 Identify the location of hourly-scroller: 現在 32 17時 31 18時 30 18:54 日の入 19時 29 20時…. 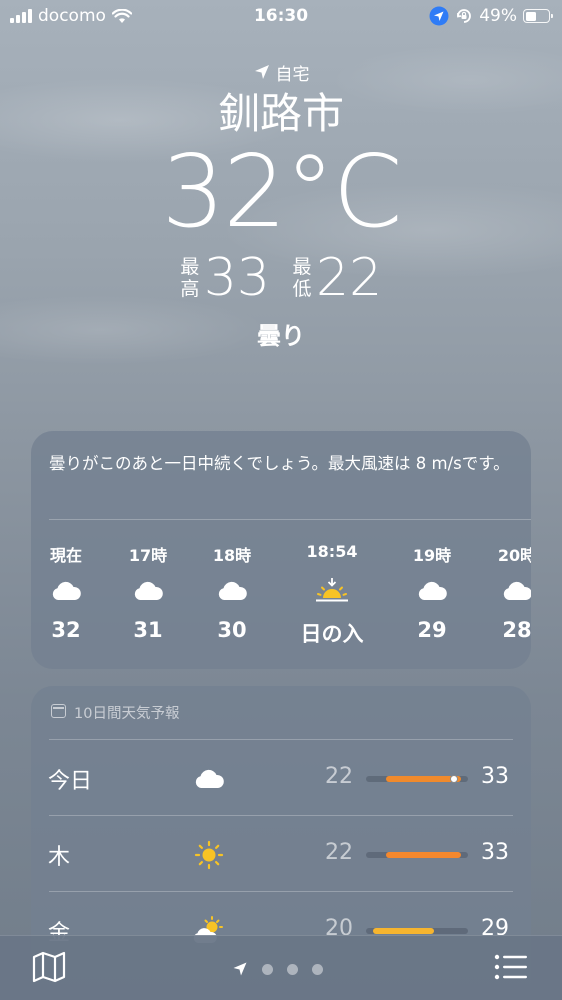
(281, 594).